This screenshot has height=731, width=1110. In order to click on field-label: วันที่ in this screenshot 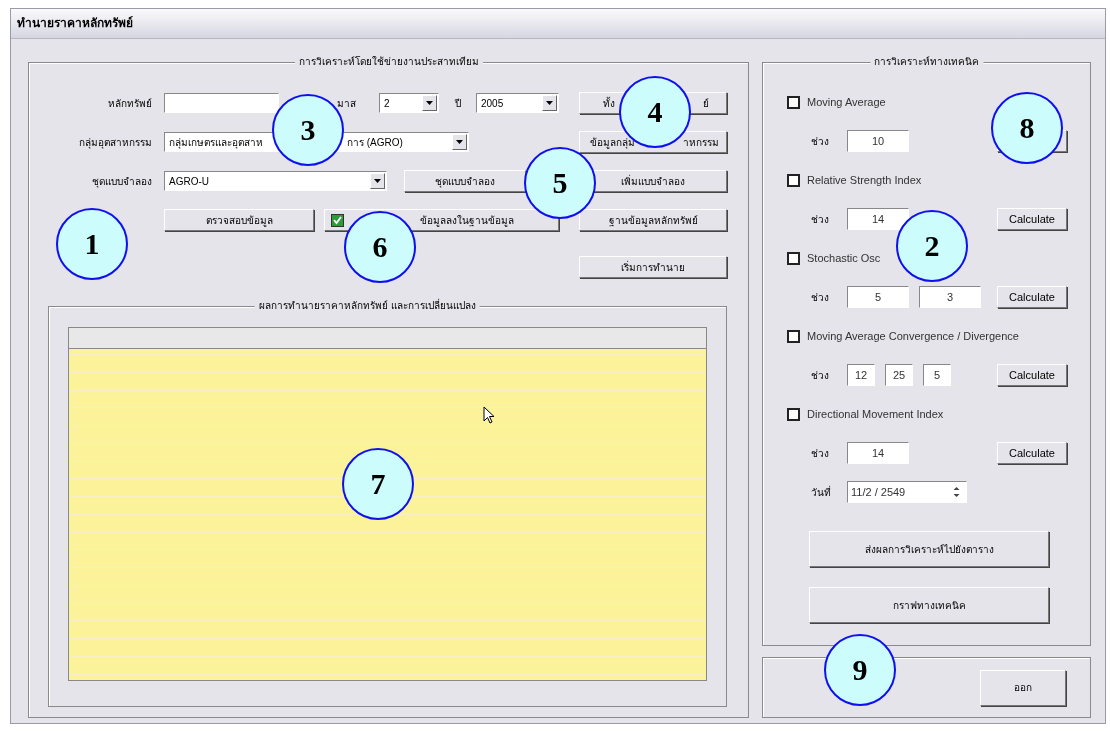, I will do `click(821, 492)`.